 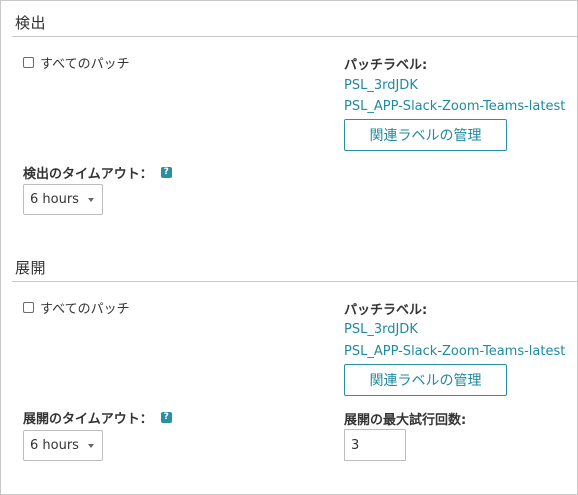 I want to click on deployment-all-patches-checkbox, so click(x=28, y=307).